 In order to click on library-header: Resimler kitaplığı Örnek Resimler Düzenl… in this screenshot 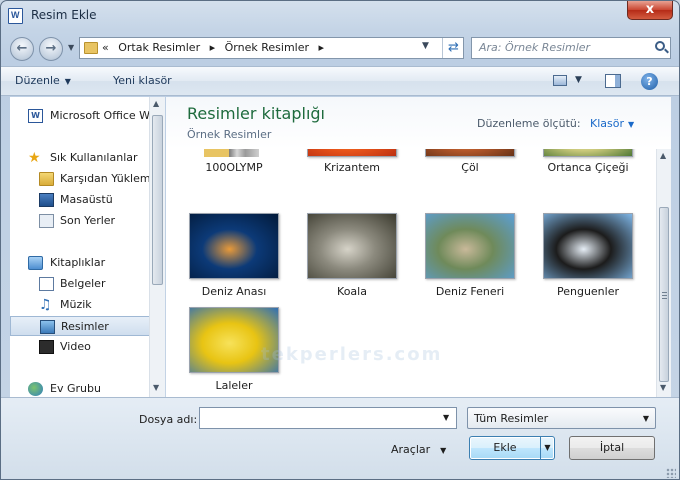, I will do `click(418, 123)`.